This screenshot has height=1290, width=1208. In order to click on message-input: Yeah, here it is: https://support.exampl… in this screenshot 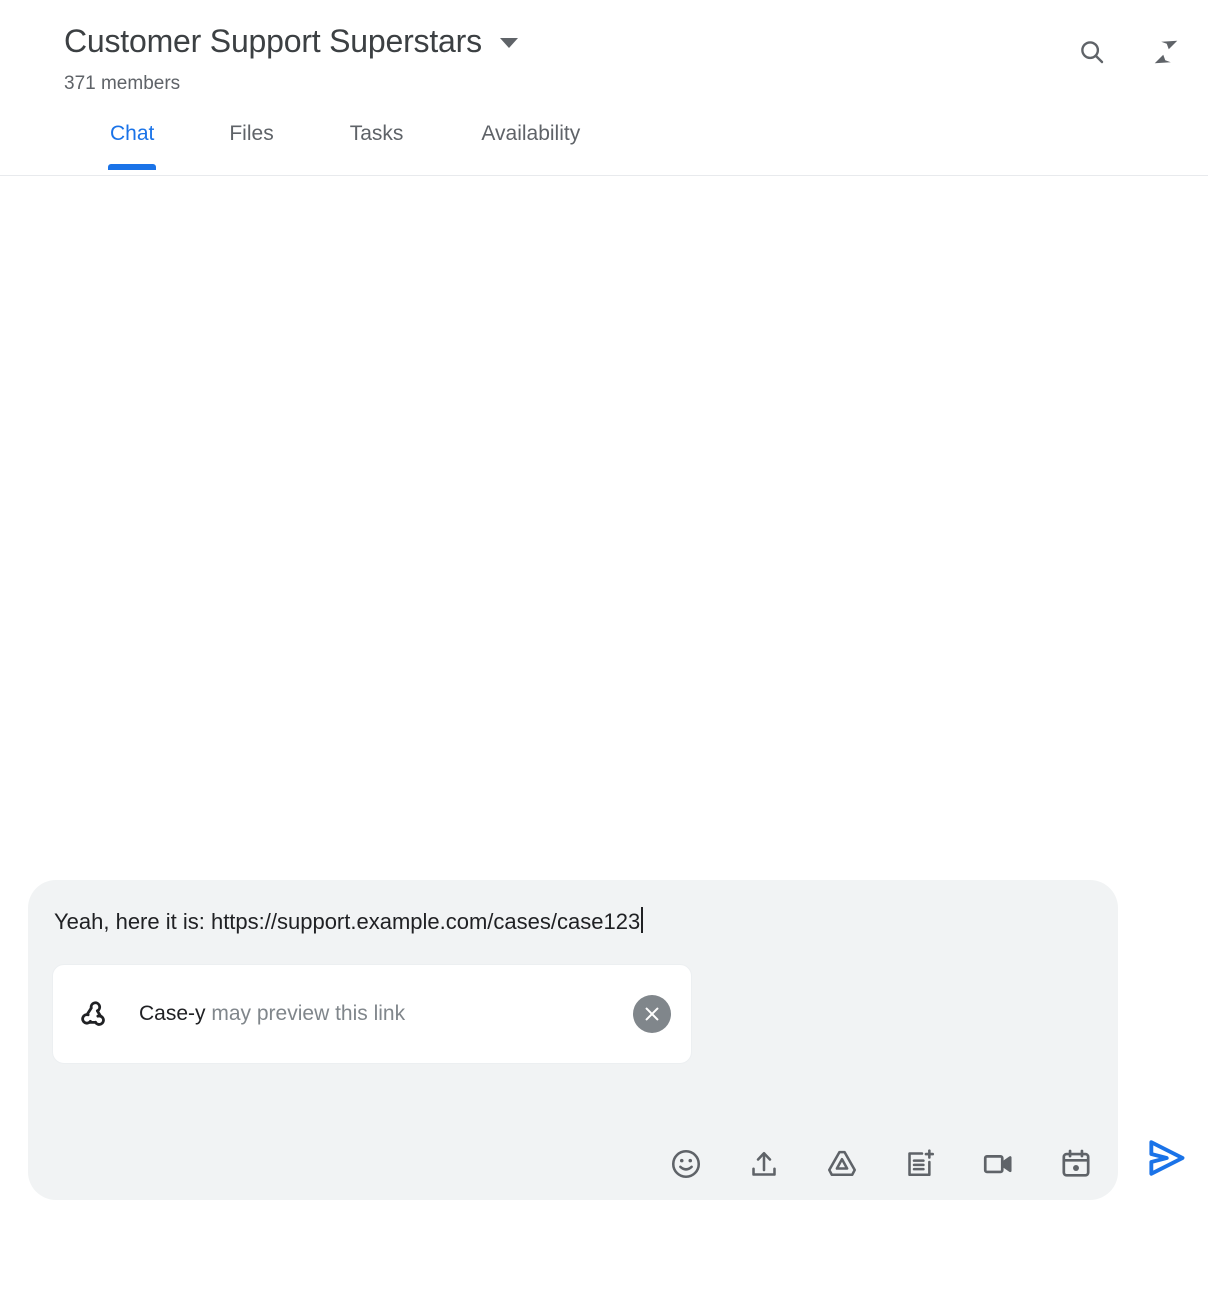, I will do `click(573, 922)`.